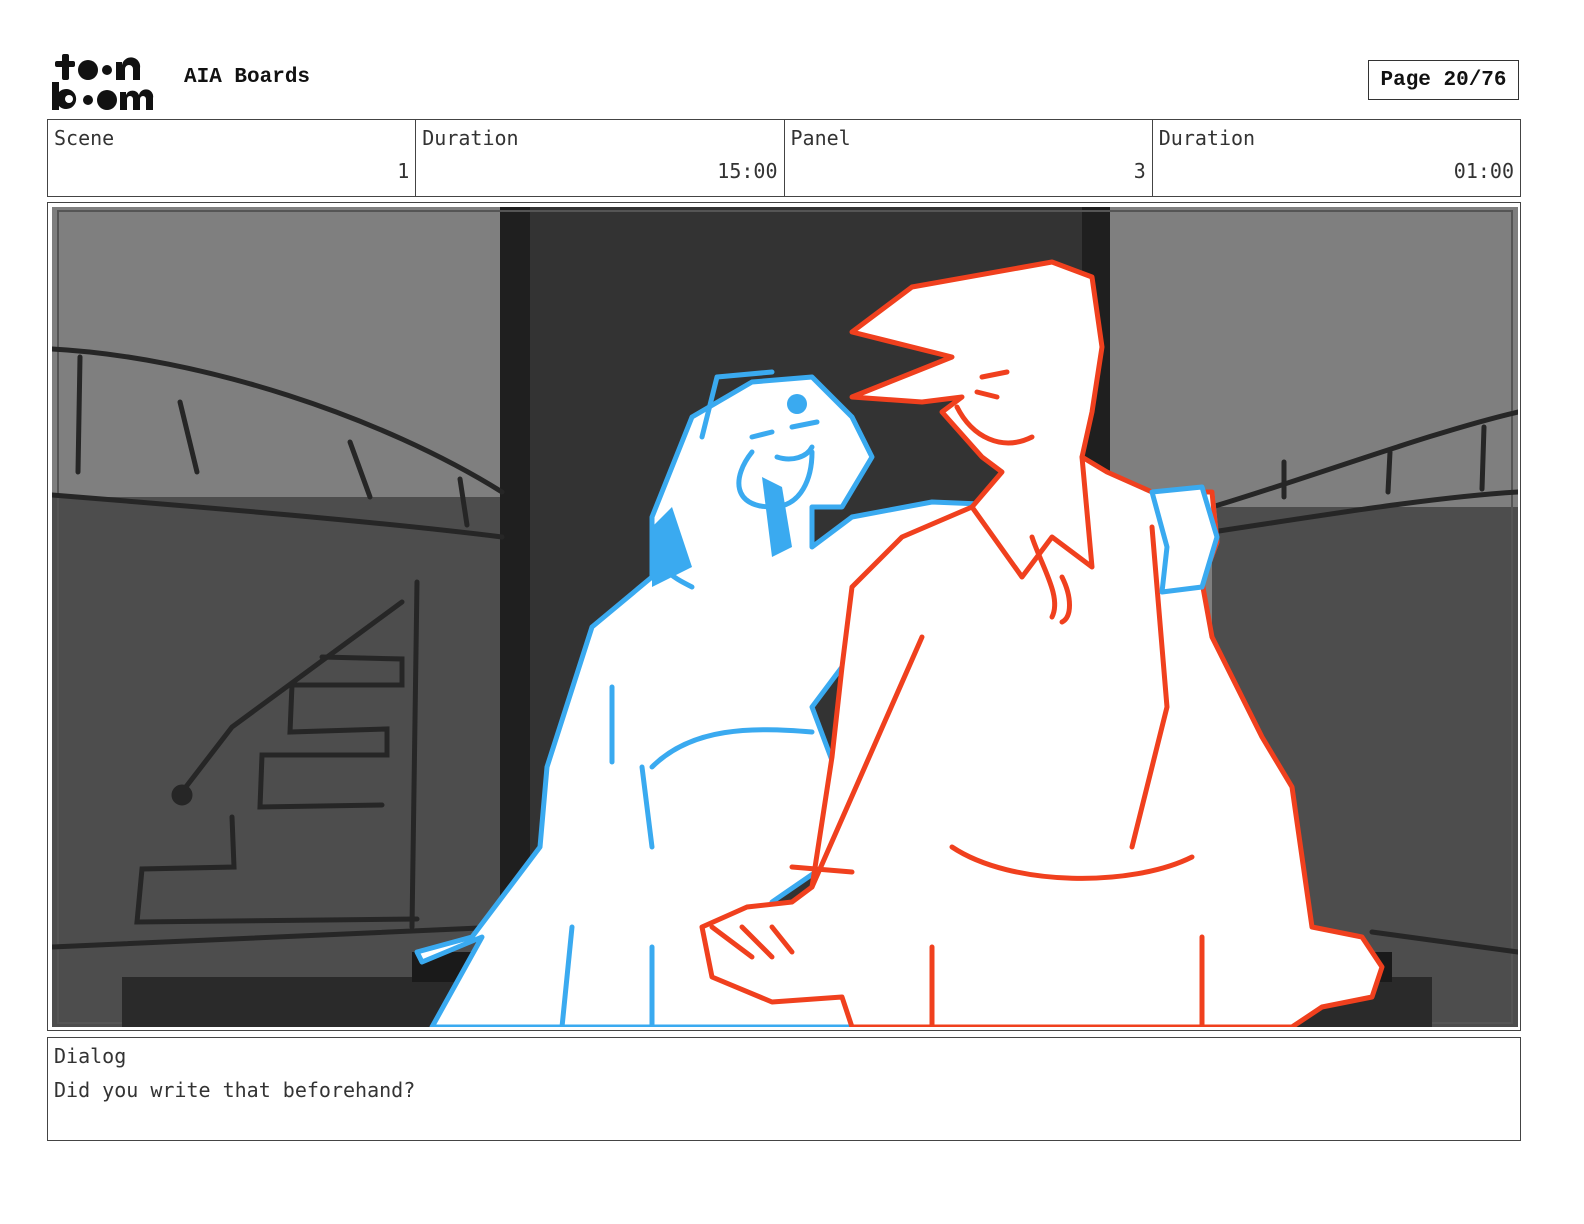 This screenshot has width=1584, height=1224. What do you see at coordinates (820, 138) in the screenshot?
I see `panel-label: Panel` at bounding box center [820, 138].